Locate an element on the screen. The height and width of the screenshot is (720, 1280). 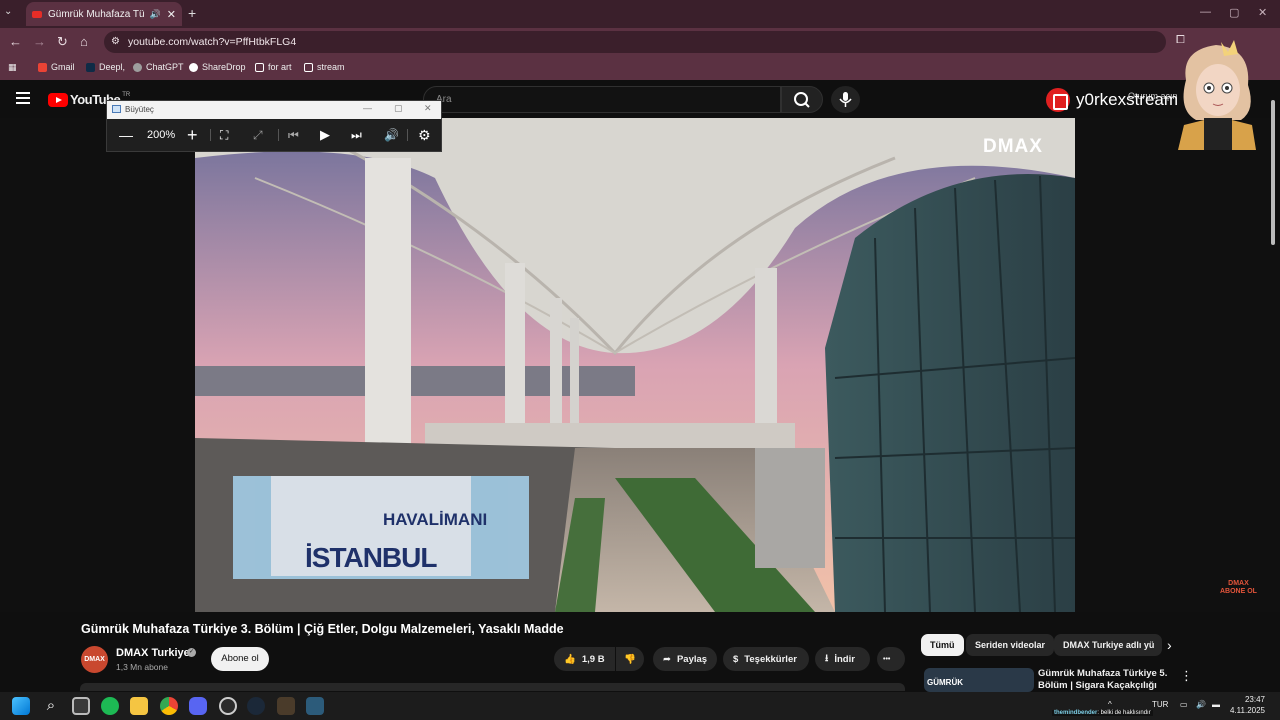
chevron-right-icon: › is located at coordinates (1169, 645).